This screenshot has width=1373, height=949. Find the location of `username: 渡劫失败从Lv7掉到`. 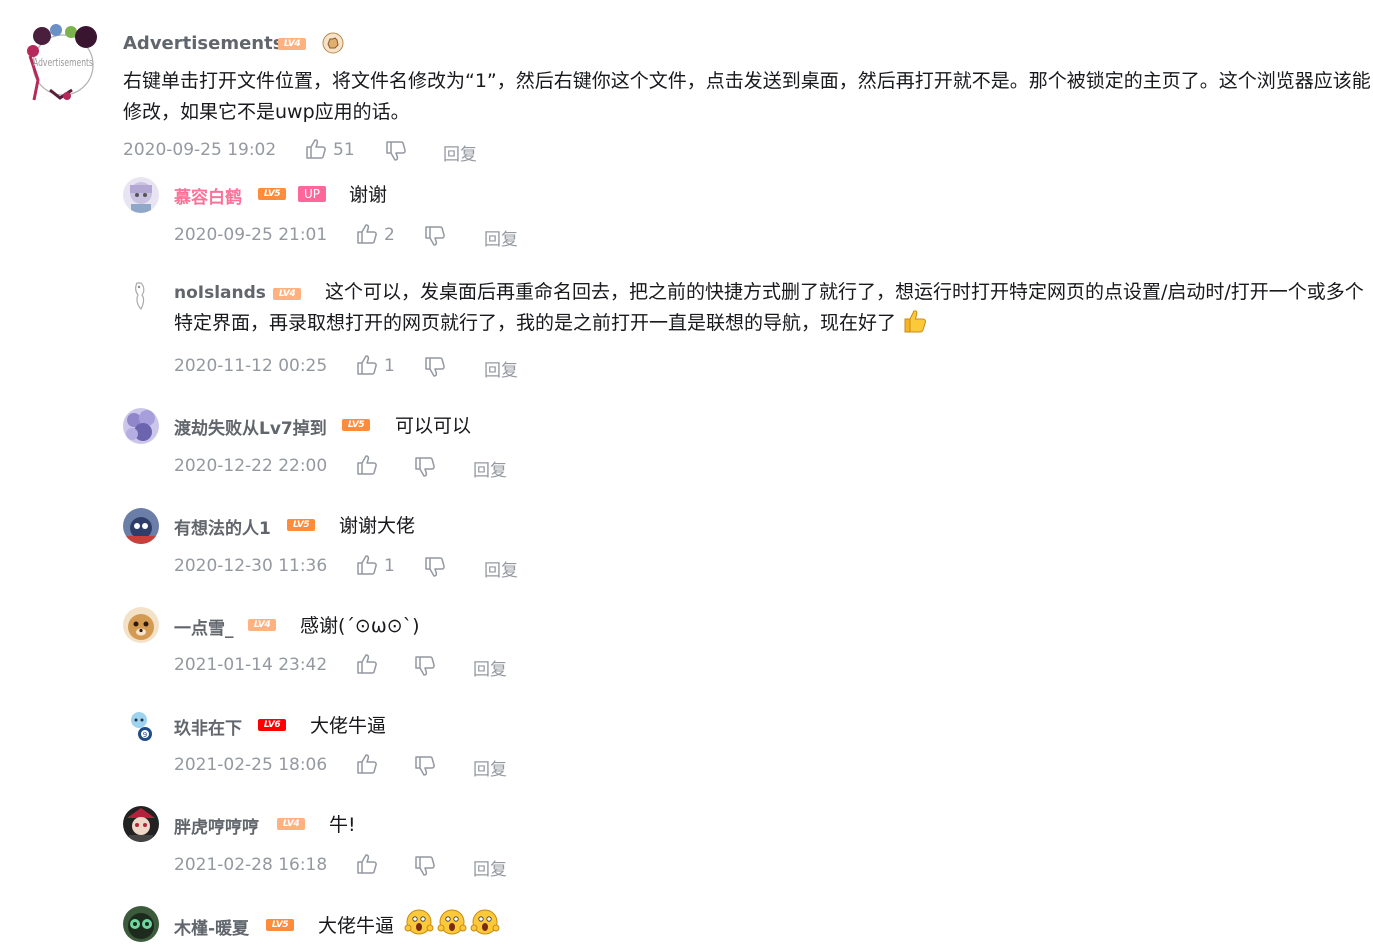

username: 渡劫失败从Lv7掉到 is located at coordinates (250, 426).